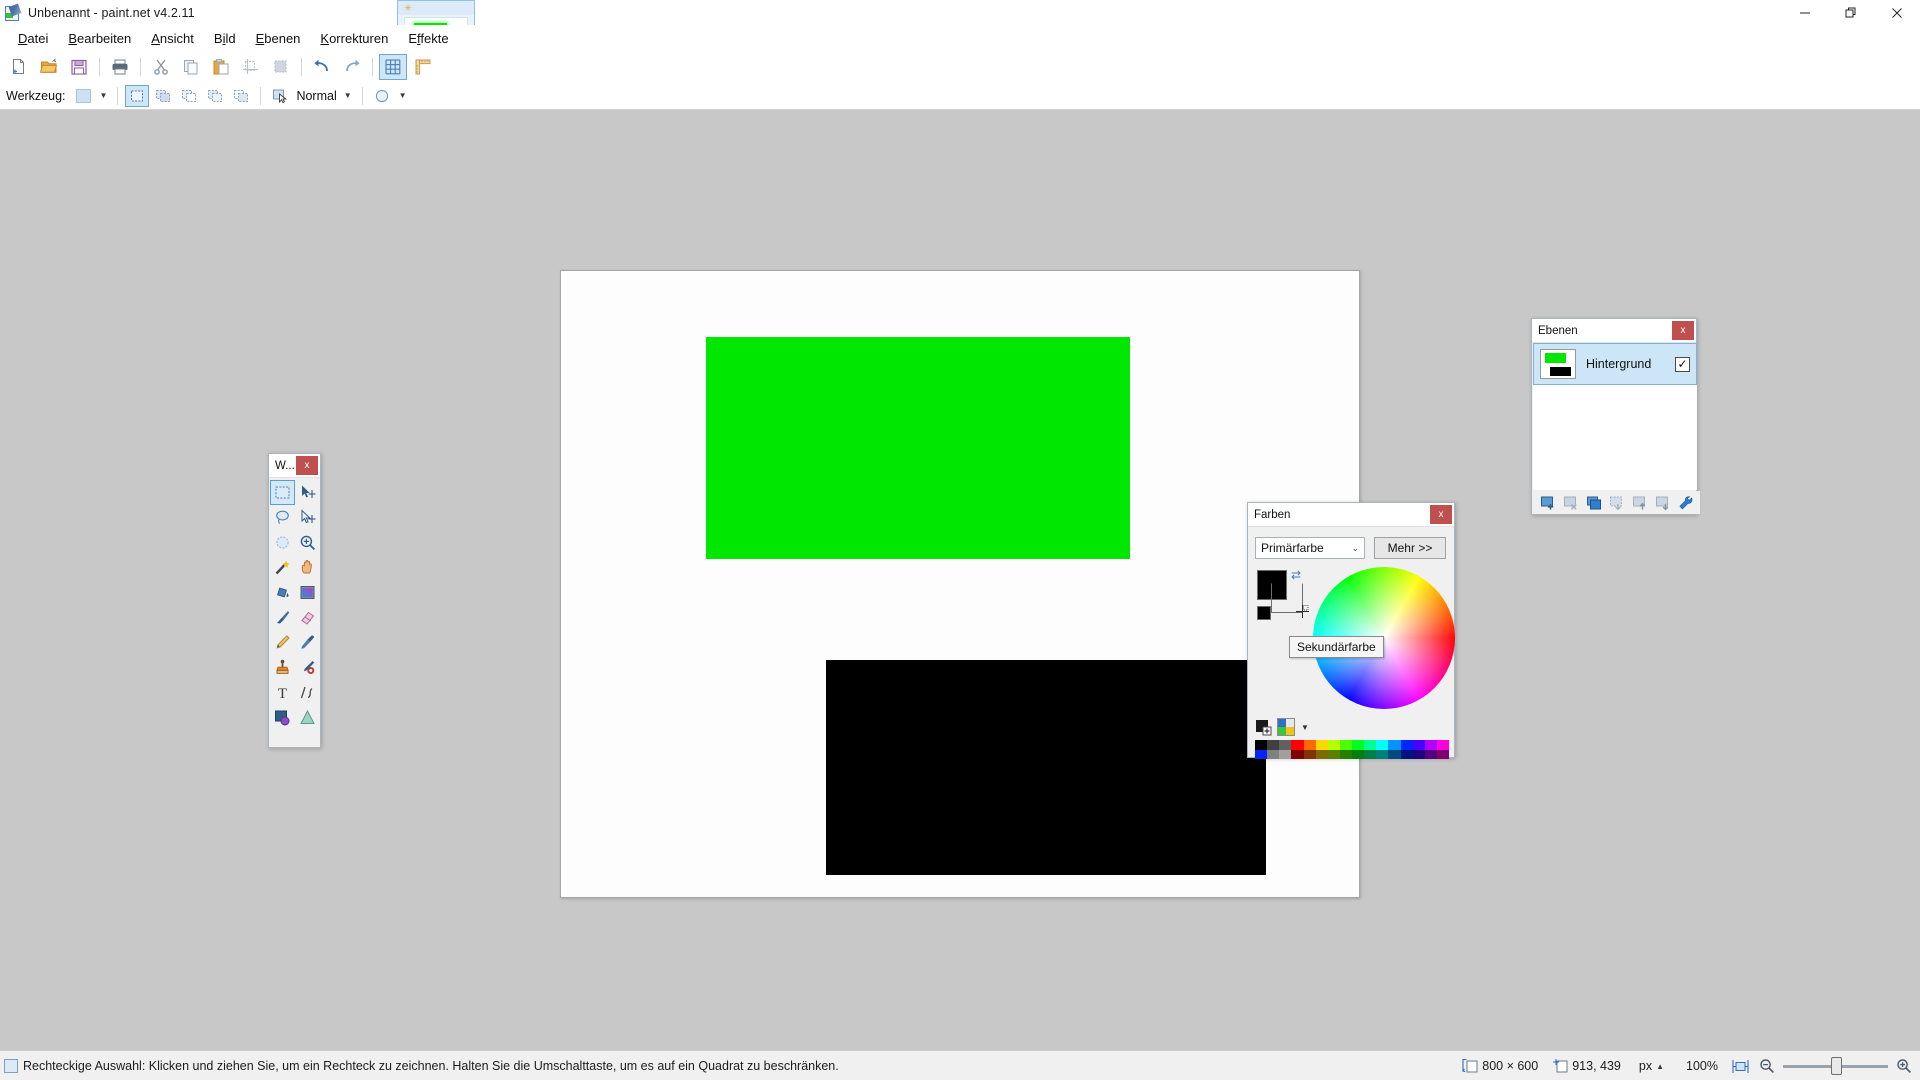 This screenshot has width=1920, height=1080. What do you see at coordinates (282, 542) in the screenshot?
I see `ellipse-select-tool` at bounding box center [282, 542].